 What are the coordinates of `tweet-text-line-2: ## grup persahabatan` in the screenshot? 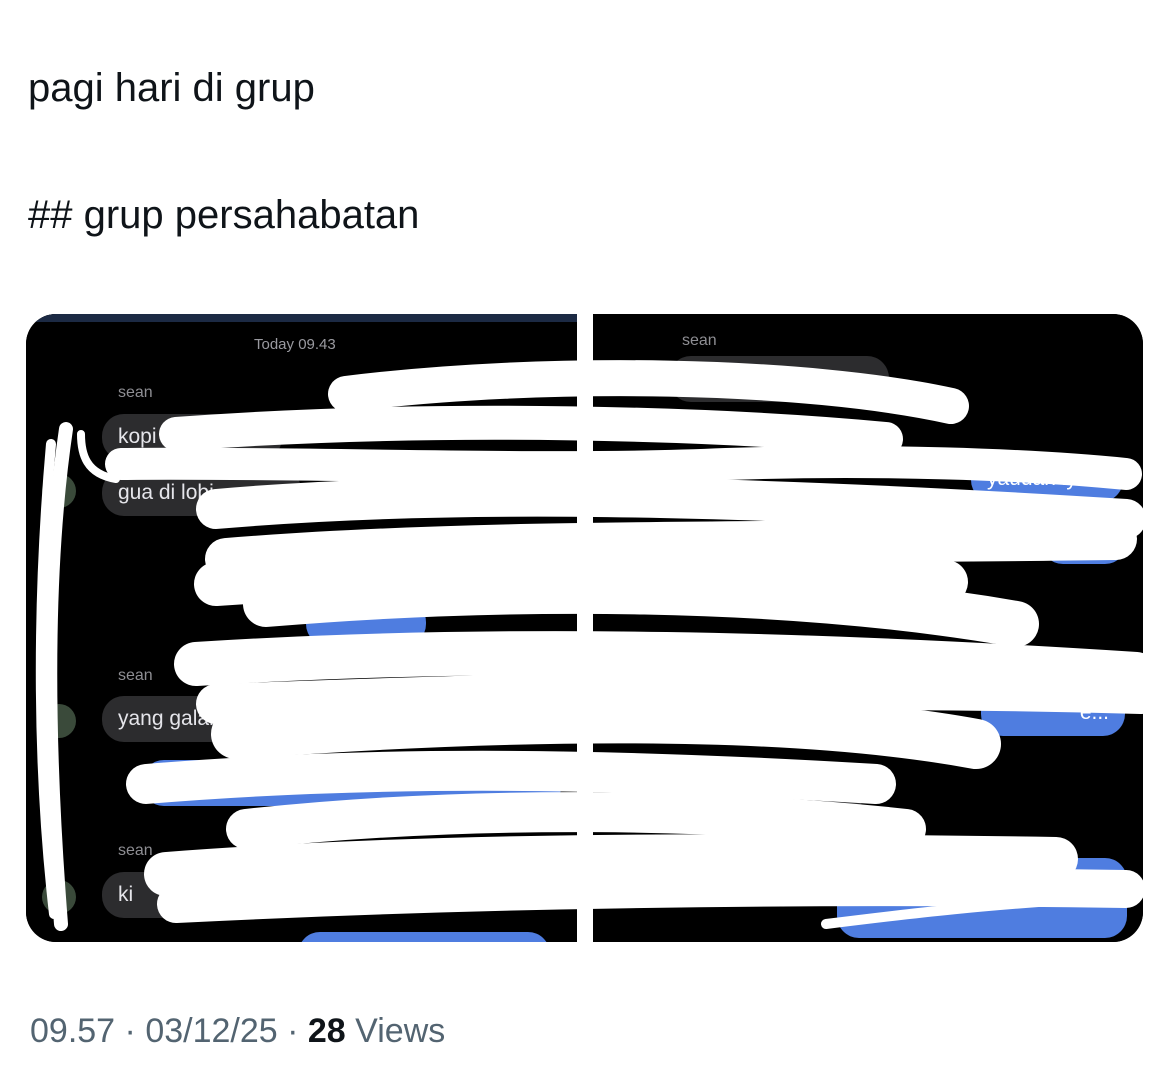 It's located at (224, 215).